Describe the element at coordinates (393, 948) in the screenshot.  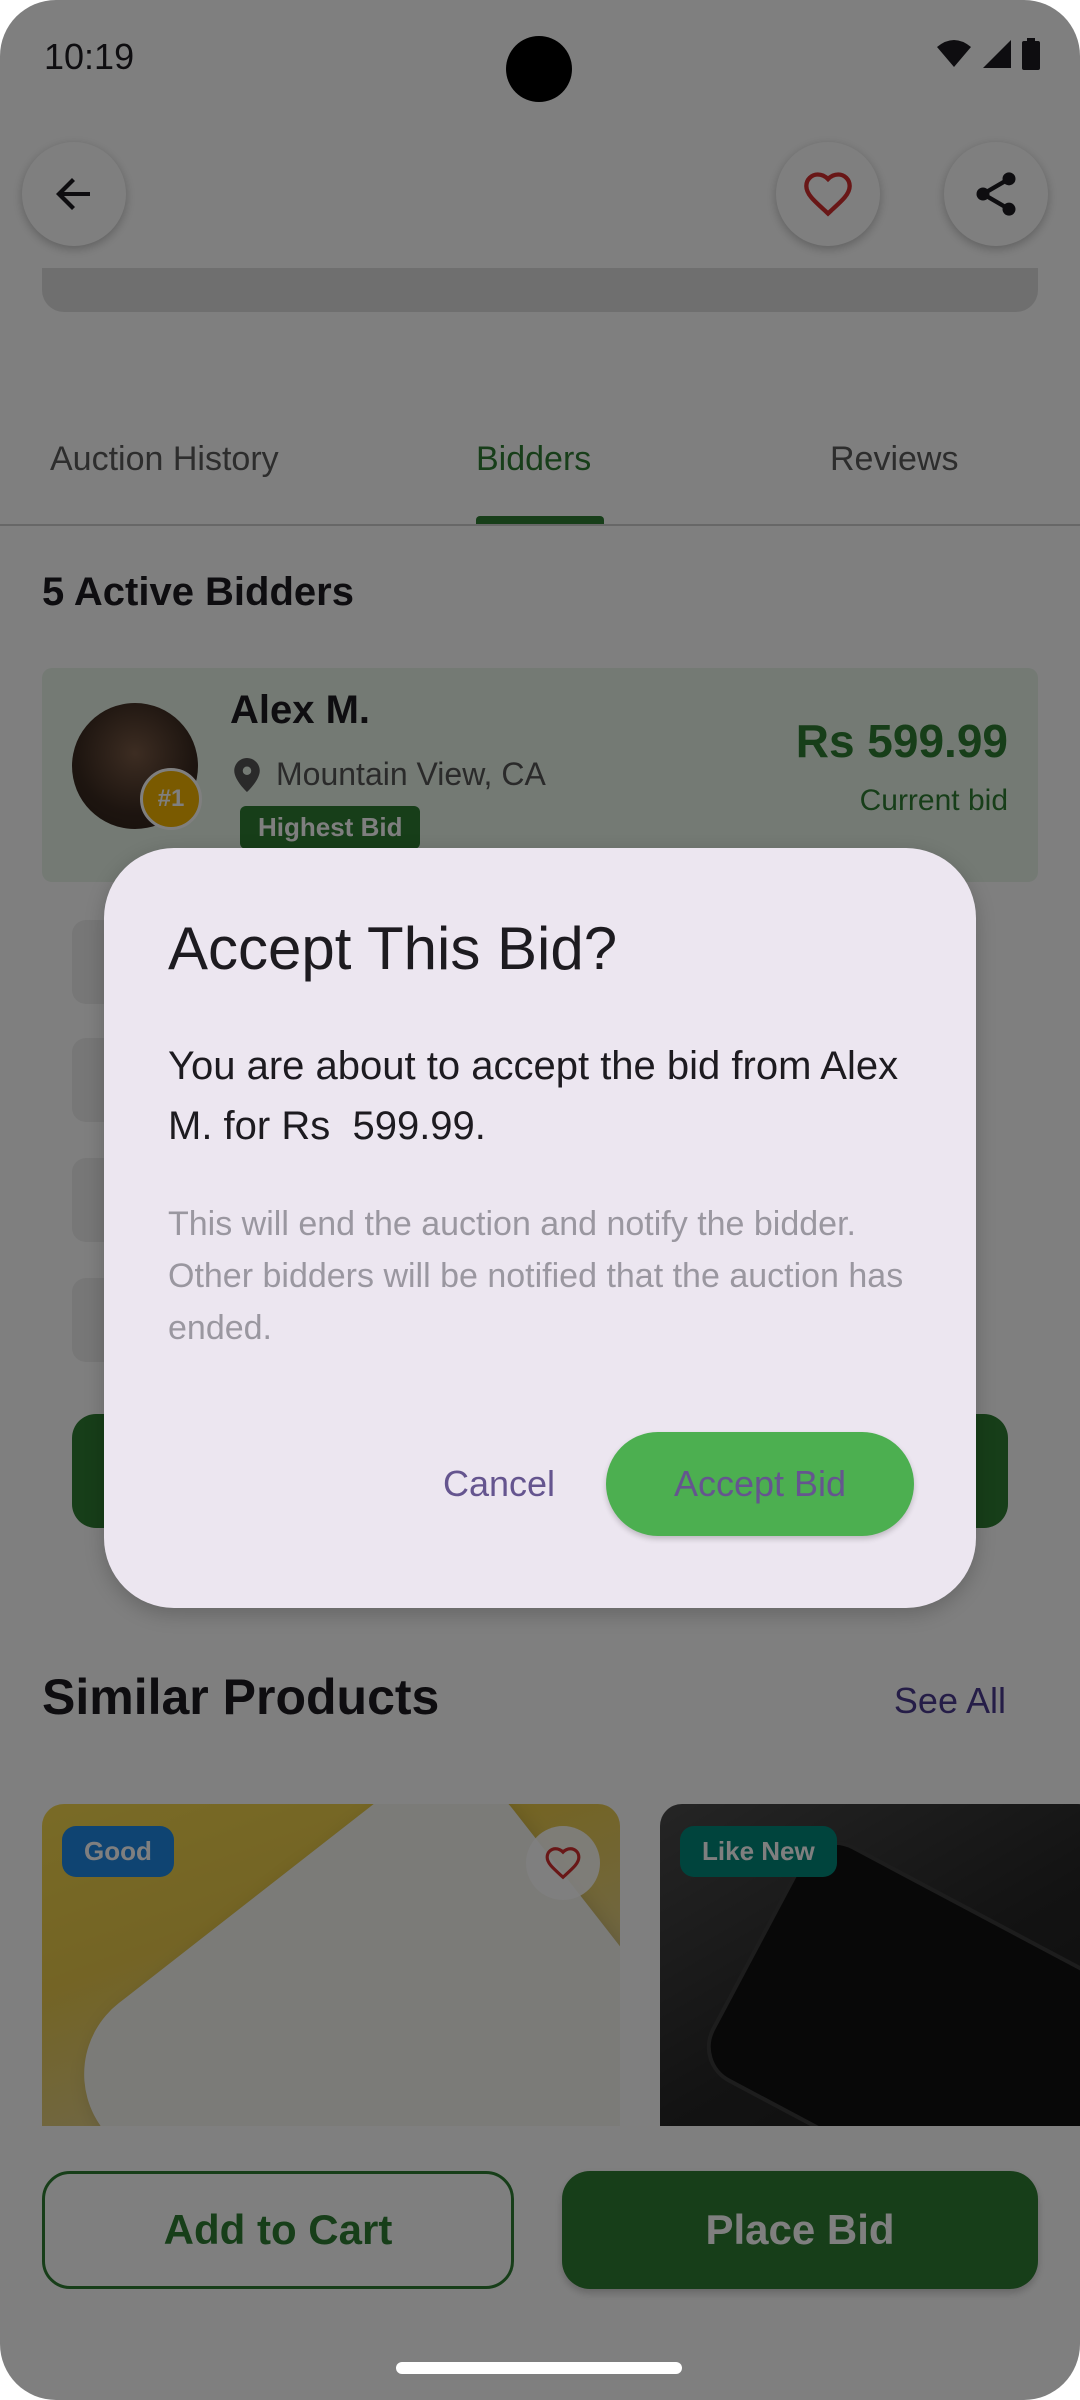
I see `dialog-title: Accept This Bid?` at that location.